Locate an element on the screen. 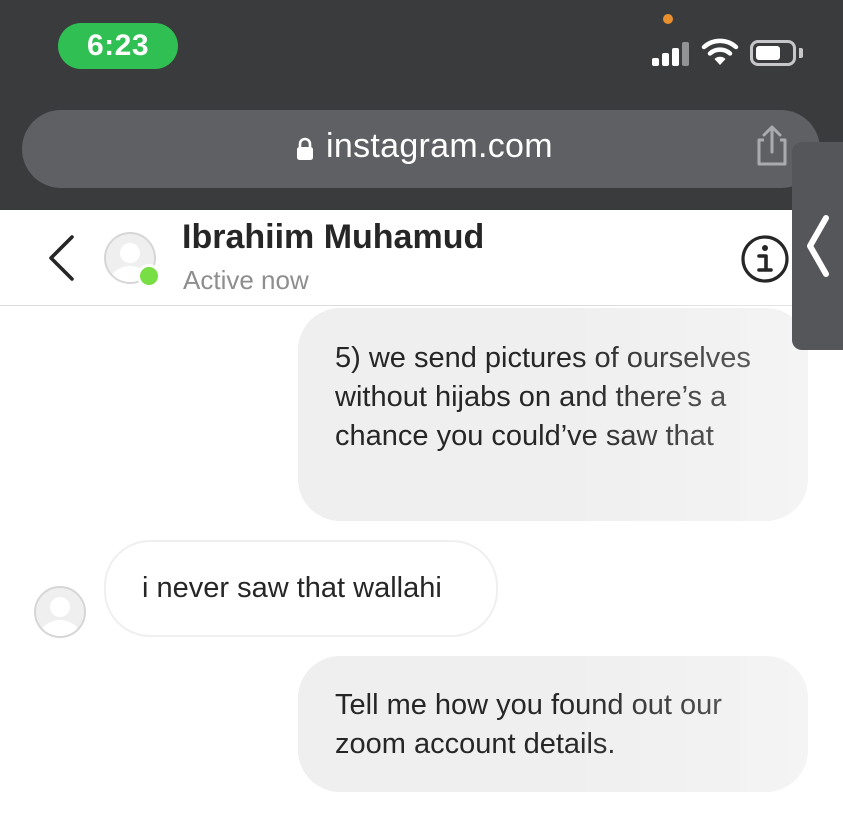 This screenshot has width=843, height=825. signal-icon is located at coordinates (671, 54).